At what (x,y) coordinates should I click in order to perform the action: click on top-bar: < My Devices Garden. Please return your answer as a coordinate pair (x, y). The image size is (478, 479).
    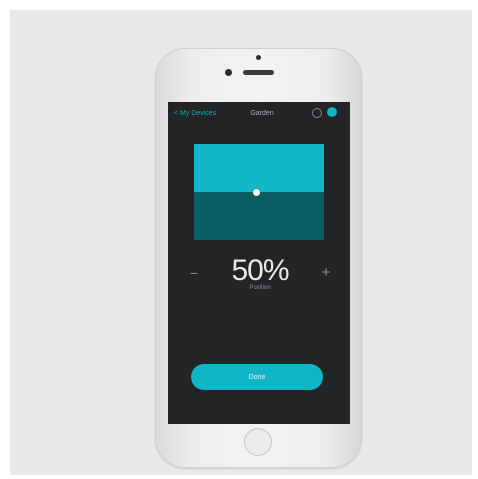
    Looking at the image, I should click on (259, 114).